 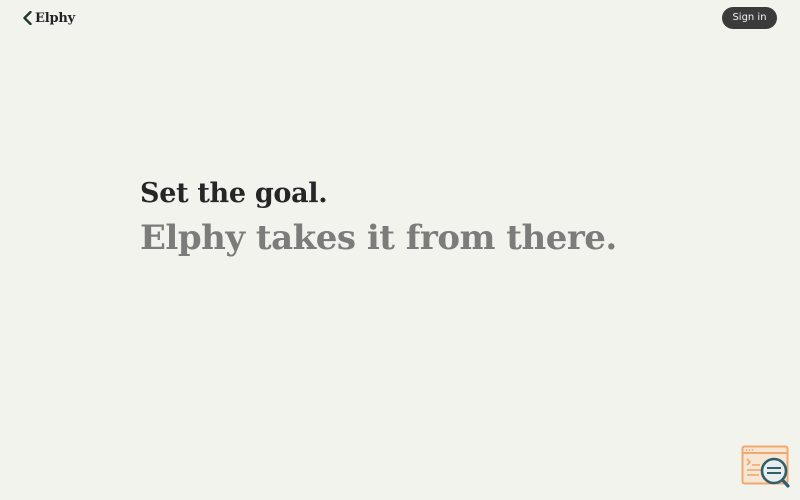 What do you see at coordinates (27, 18) in the screenshot?
I see `chevron-left-icon` at bounding box center [27, 18].